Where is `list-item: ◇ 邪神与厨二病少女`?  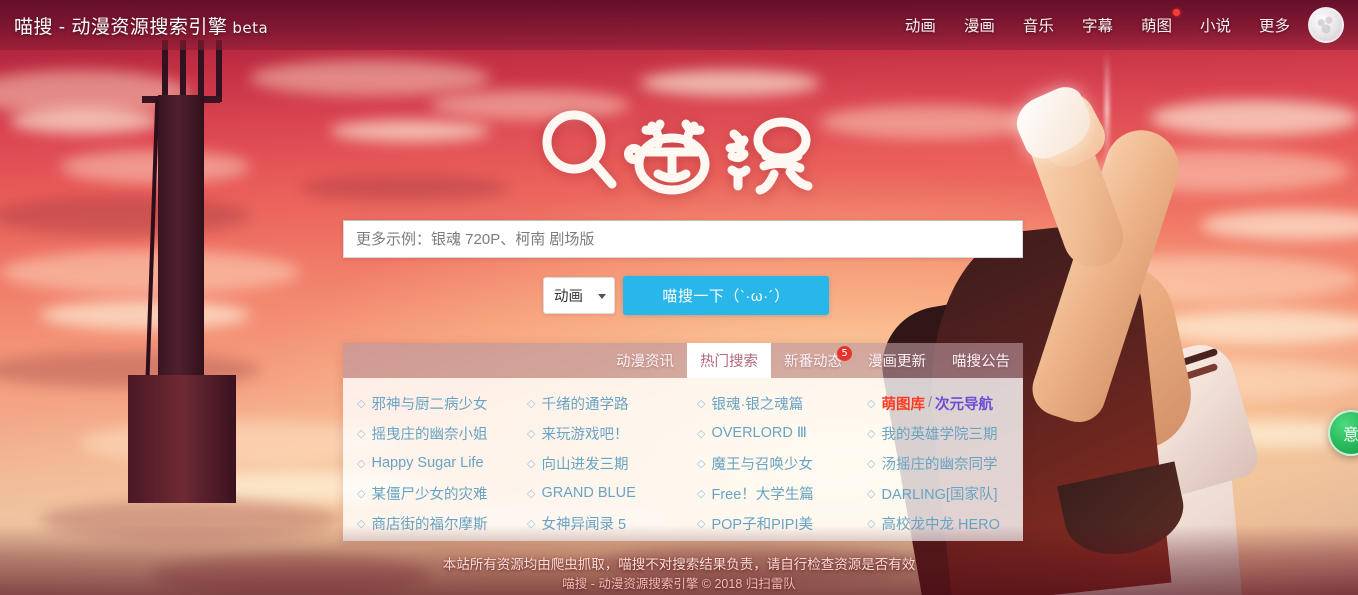
list-item: ◇ 邪神与厨二病少女 is located at coordinates (428, 403).